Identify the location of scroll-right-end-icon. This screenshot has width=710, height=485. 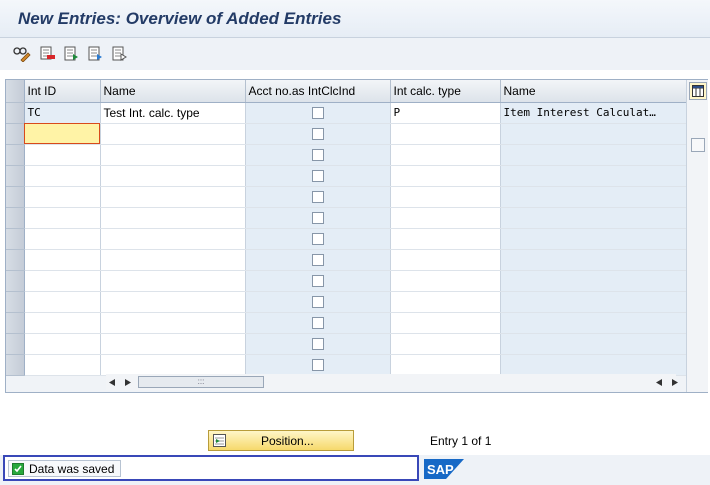
(675, 382).